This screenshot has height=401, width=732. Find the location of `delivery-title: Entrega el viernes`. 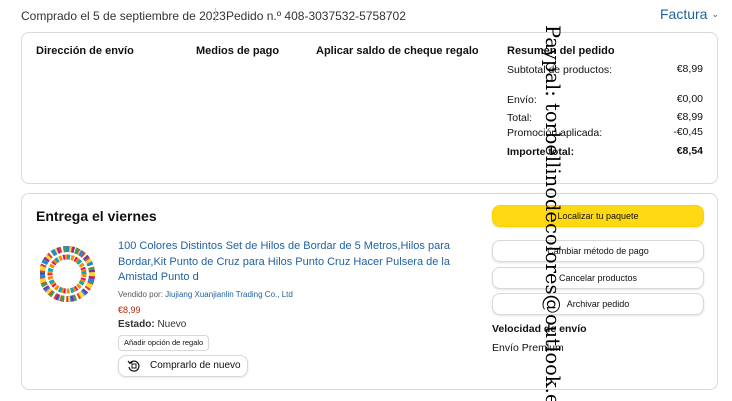

delivery-title: Entrega el viernes is located at coordinates (96, 216).